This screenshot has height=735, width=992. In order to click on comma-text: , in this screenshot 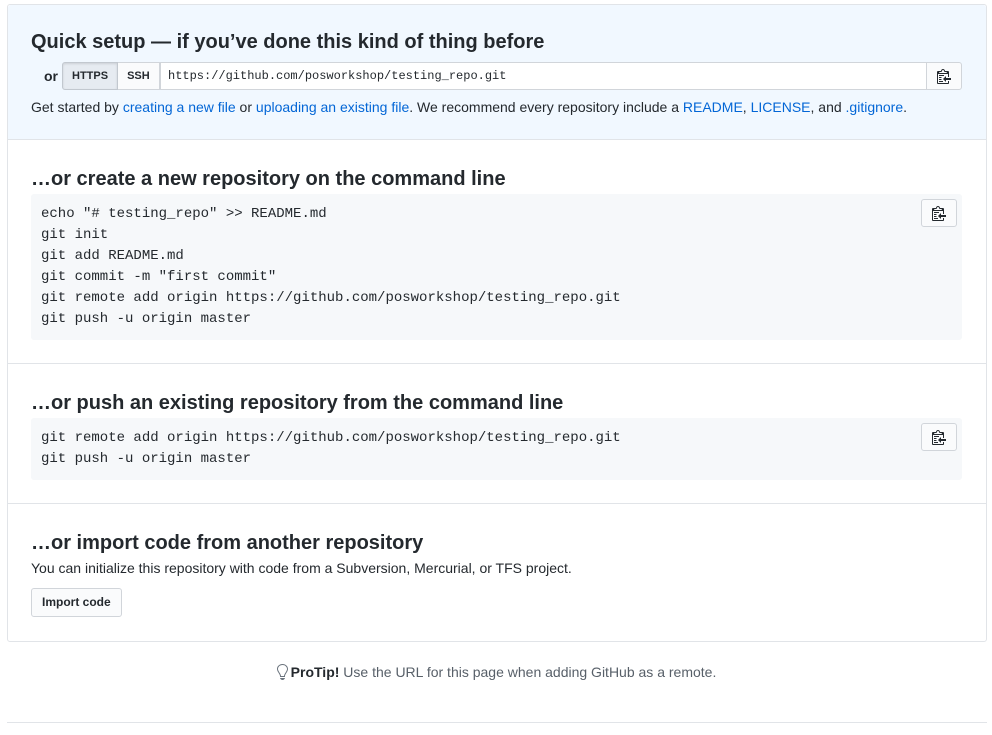, I will do `click(746, 107)`.